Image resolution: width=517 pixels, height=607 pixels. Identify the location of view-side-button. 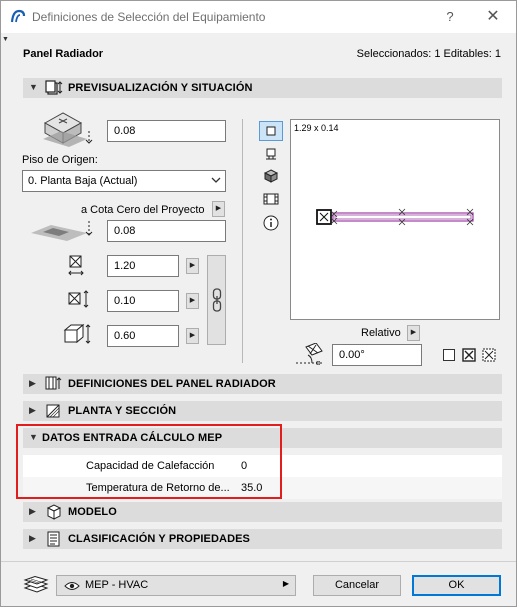
(271, 154).